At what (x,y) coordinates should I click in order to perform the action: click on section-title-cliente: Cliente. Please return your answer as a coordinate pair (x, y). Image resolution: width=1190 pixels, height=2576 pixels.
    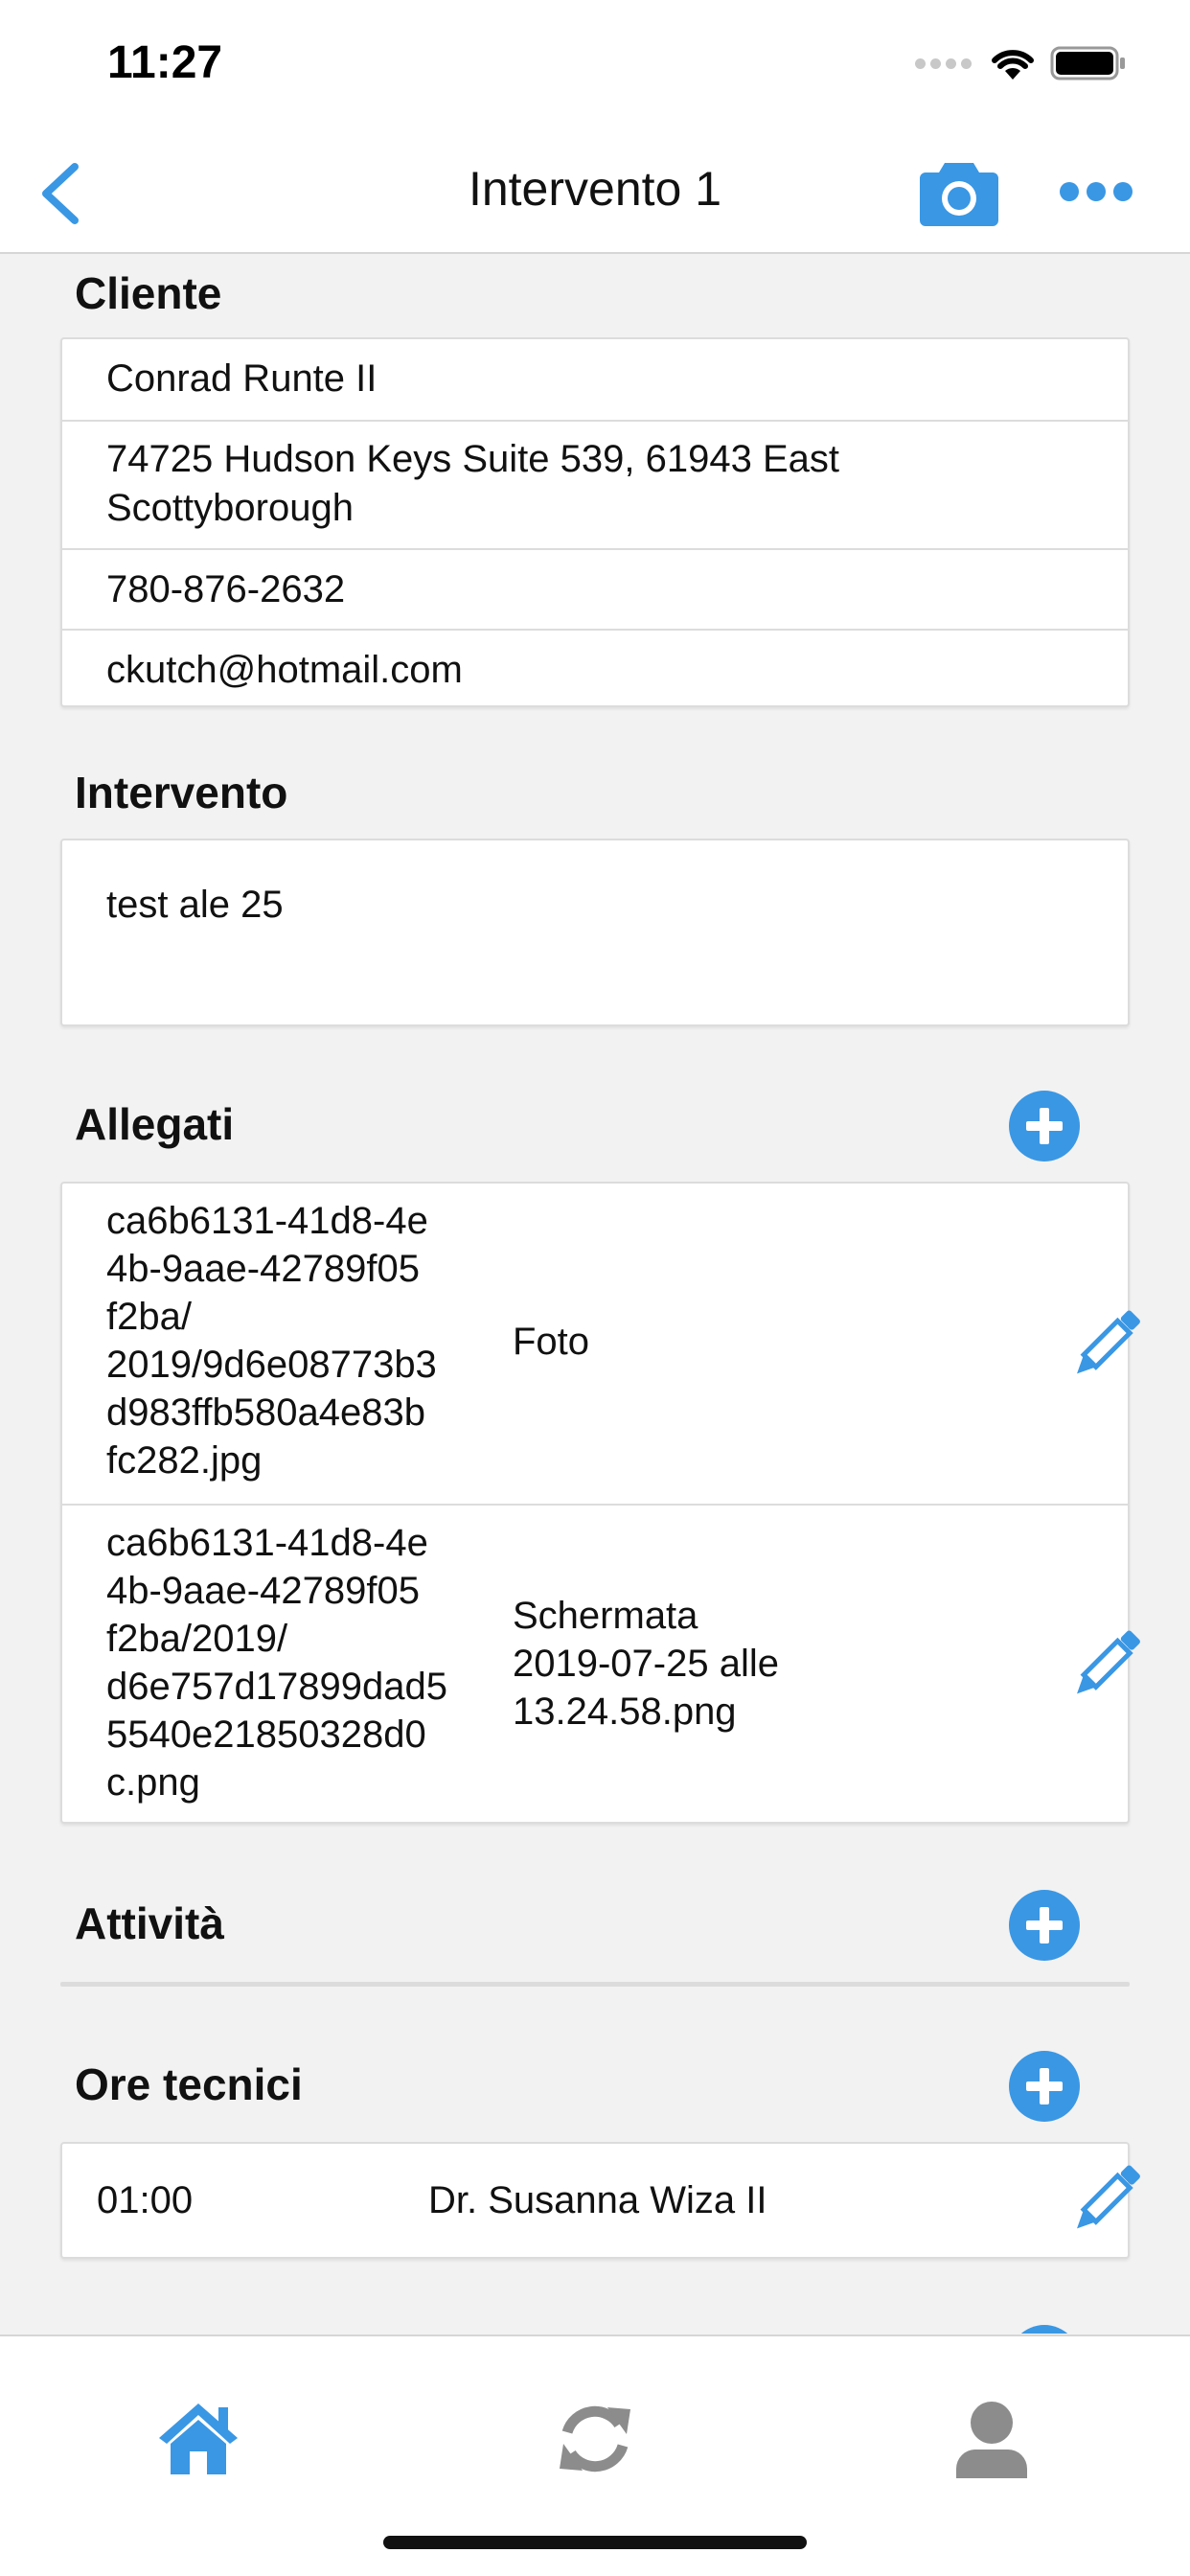
    Looking at the image, I should click on (148, 293).